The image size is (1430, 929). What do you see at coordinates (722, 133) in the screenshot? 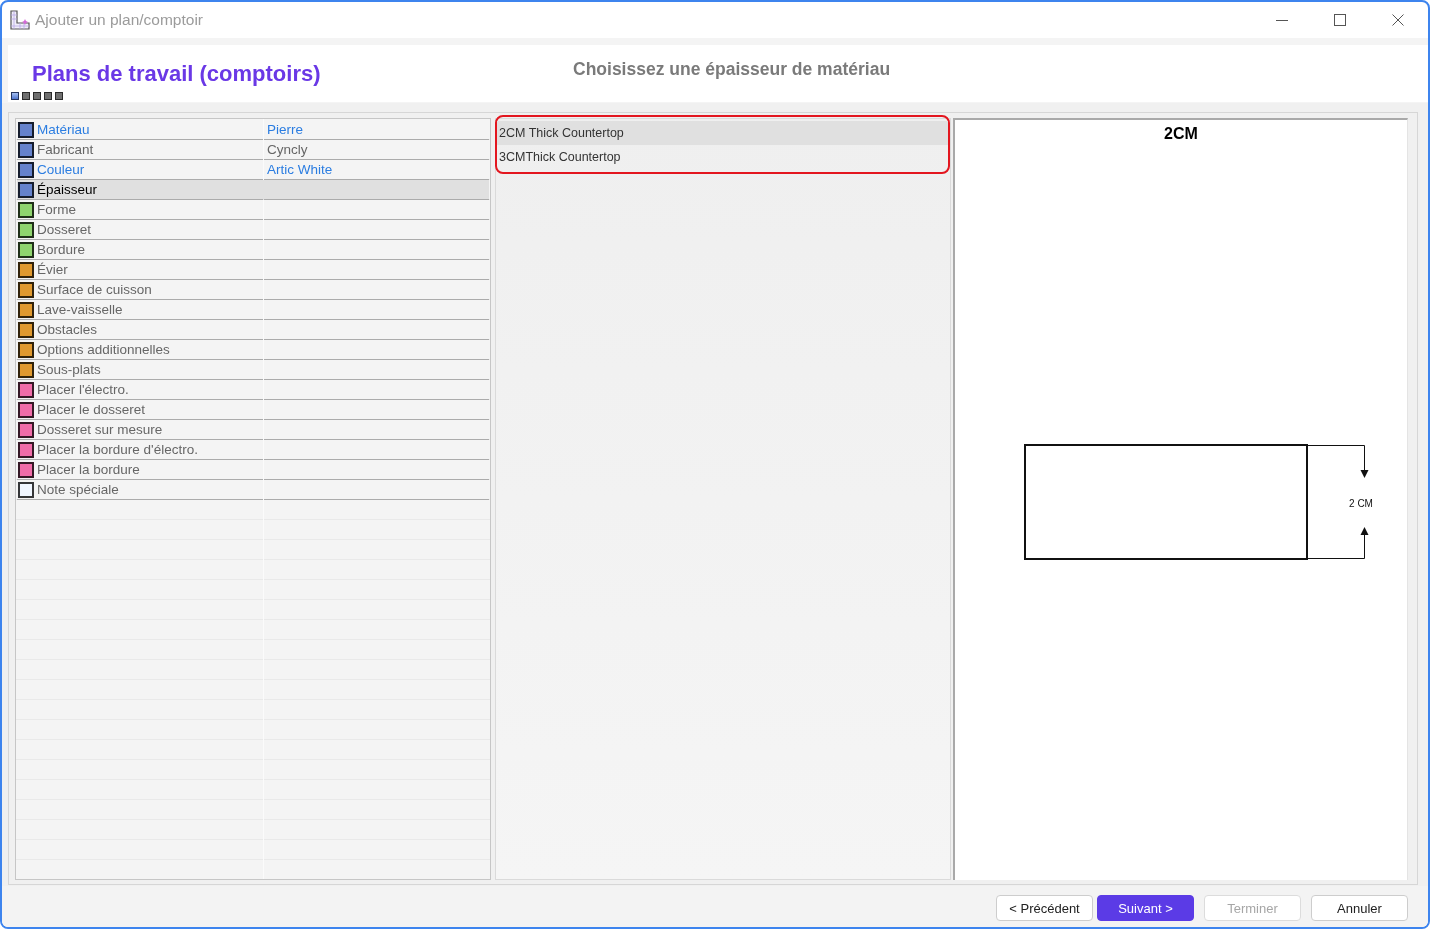
I see `option-item: 2CM Thick Countertop` at bounding box center [722, 133].